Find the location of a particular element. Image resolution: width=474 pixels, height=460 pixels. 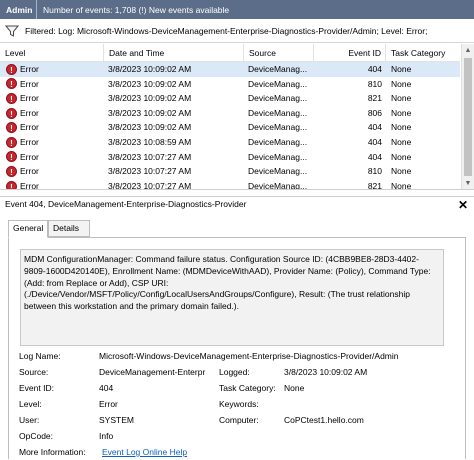

log-name-label: Log Name: is located at coordinates (40, 356).